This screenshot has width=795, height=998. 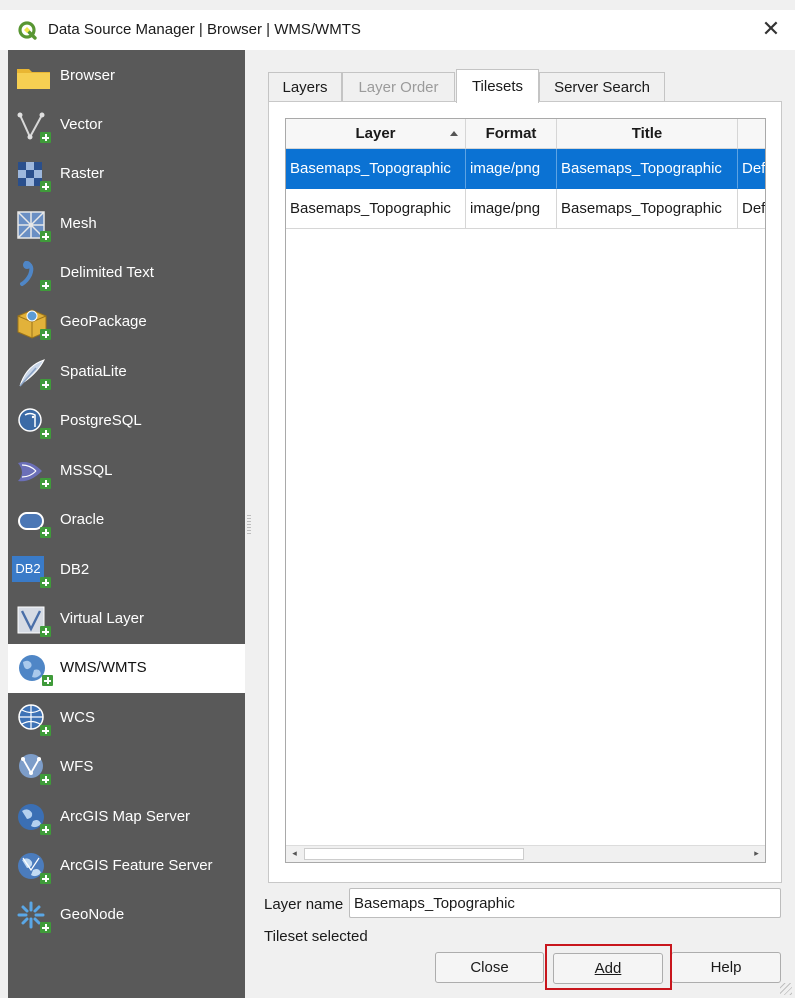 What do you see at coordinates (126, 125) in the screenshot?
I see `sidebar-item-vector: Vector` at bounding box center [126, 125].